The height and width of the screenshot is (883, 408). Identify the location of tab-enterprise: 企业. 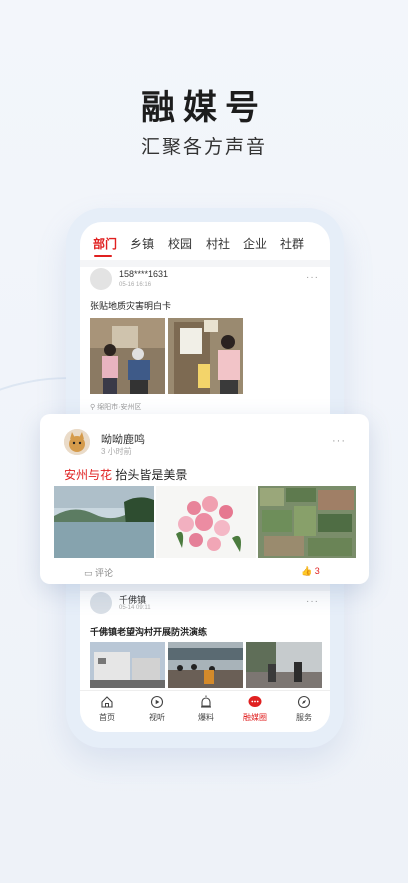
(255, 243).